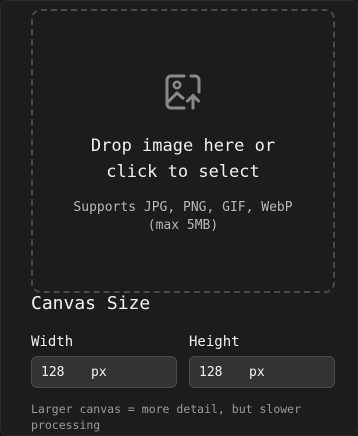 This screenshot has height=436, width=358. What do you see at coordinates (214, 342) in the screenshot?
I see `height-label: Height` at bounding box center [214, 342].